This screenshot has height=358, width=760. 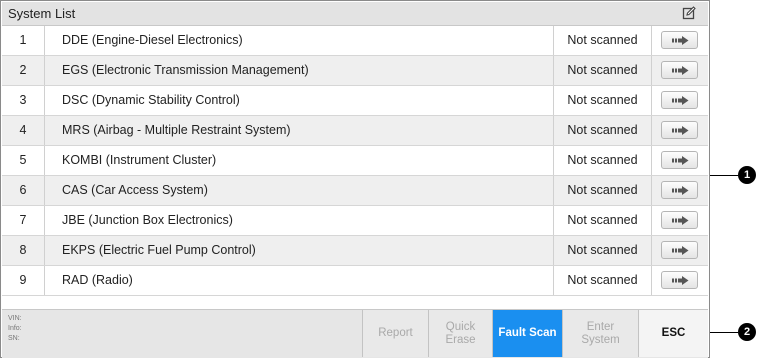 What do you see at coordinates (299, 160) in the screenshot?
I see `system-name: KOMBI (Instrument Cluster)` at bounding box center [299, 160].